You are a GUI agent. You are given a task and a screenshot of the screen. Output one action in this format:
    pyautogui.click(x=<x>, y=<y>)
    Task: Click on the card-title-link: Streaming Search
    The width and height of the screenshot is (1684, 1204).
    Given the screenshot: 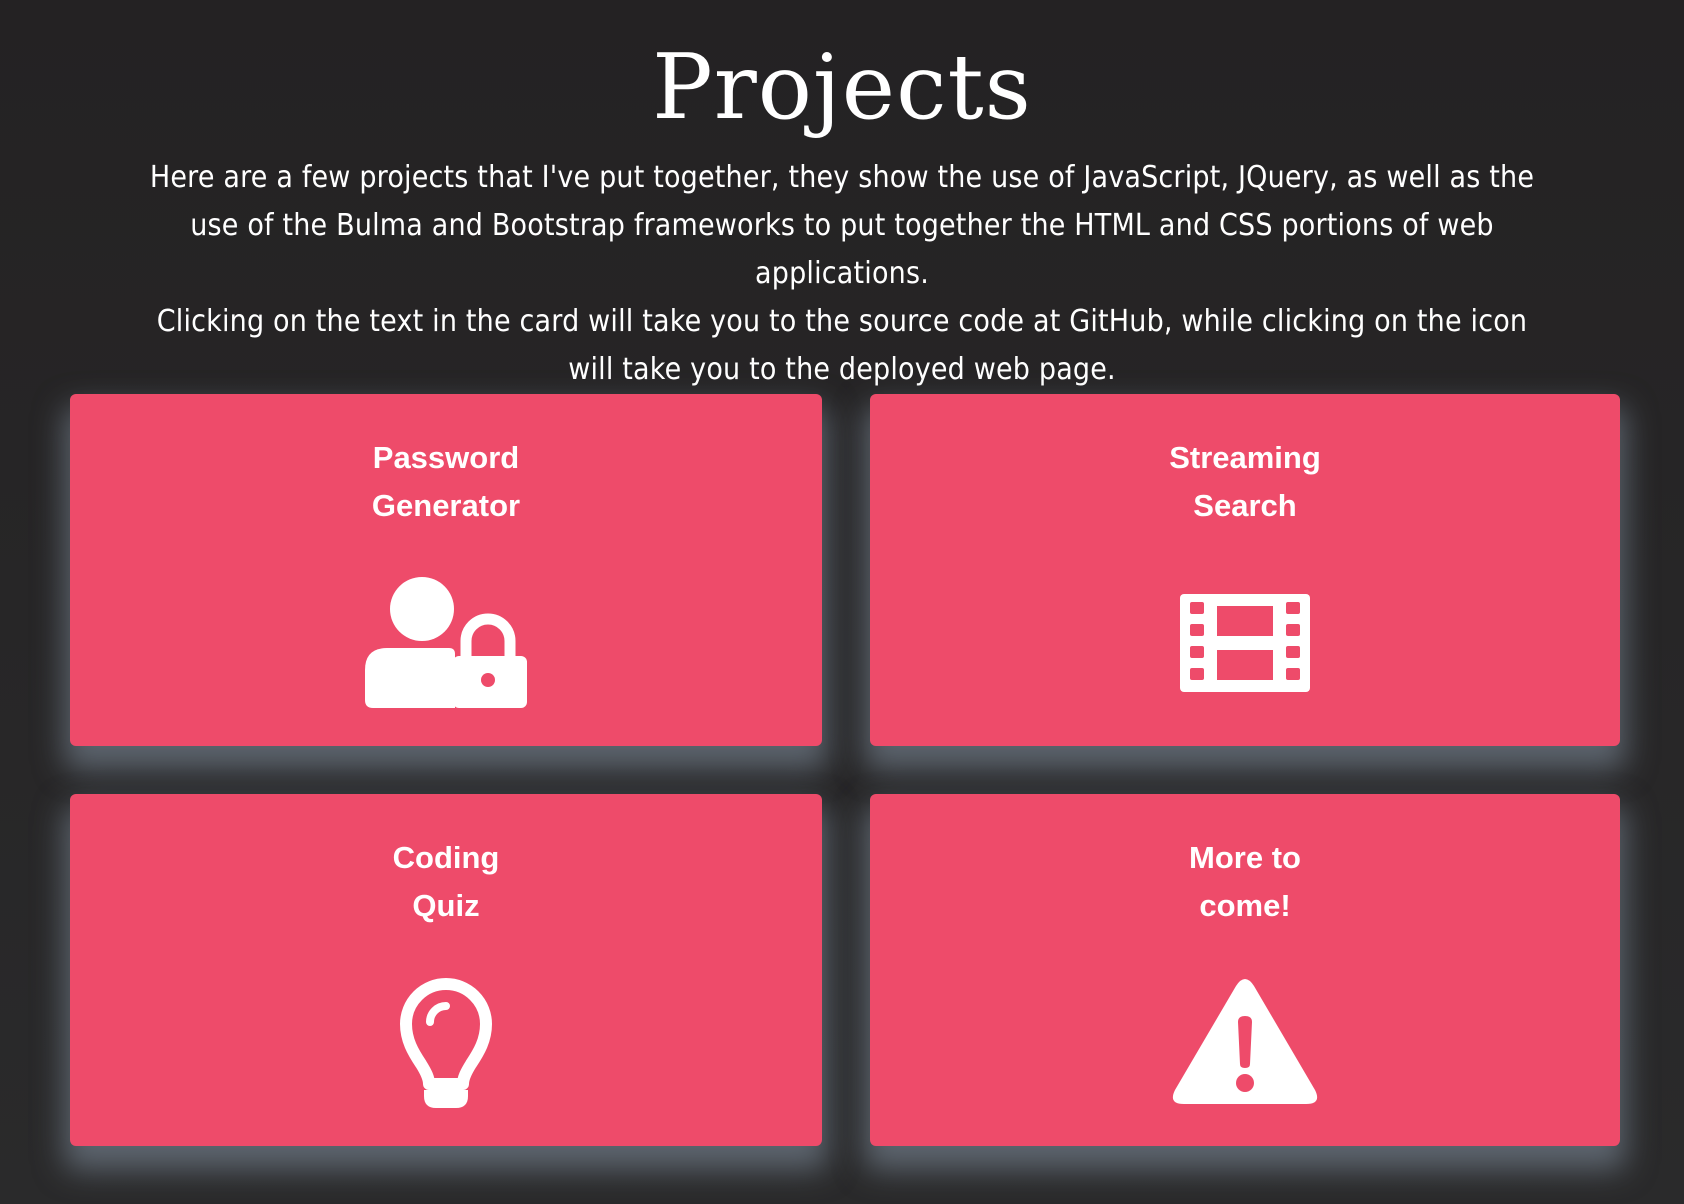 What is the action you would take?
    pyautogui.click(x=1245, y=482)
    